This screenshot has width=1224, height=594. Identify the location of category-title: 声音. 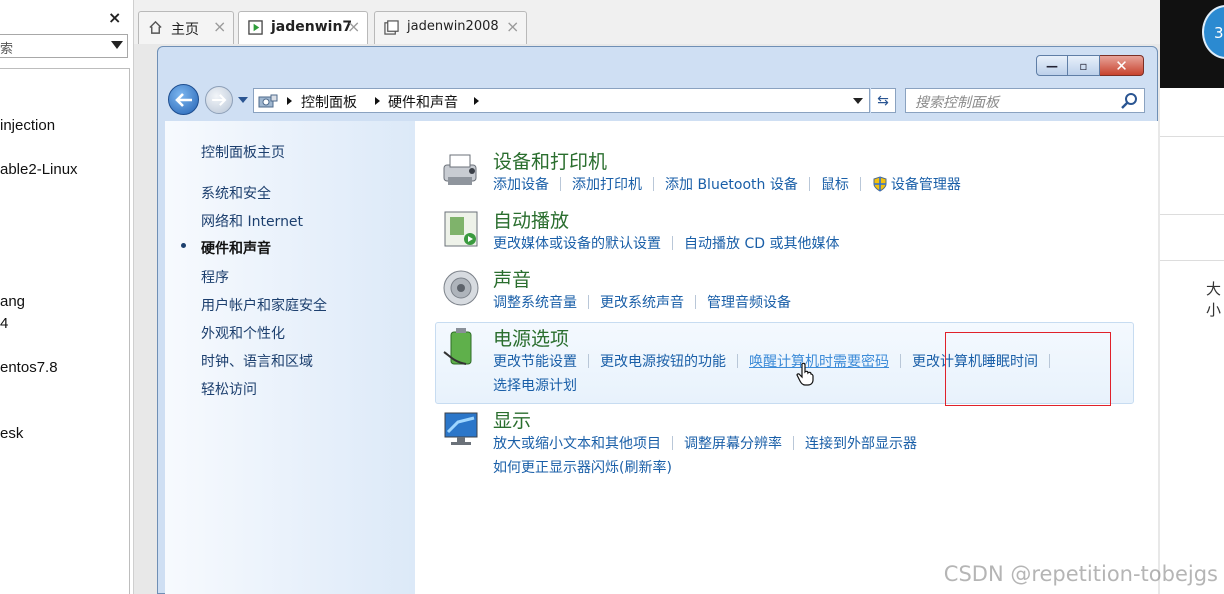
(512, 278).